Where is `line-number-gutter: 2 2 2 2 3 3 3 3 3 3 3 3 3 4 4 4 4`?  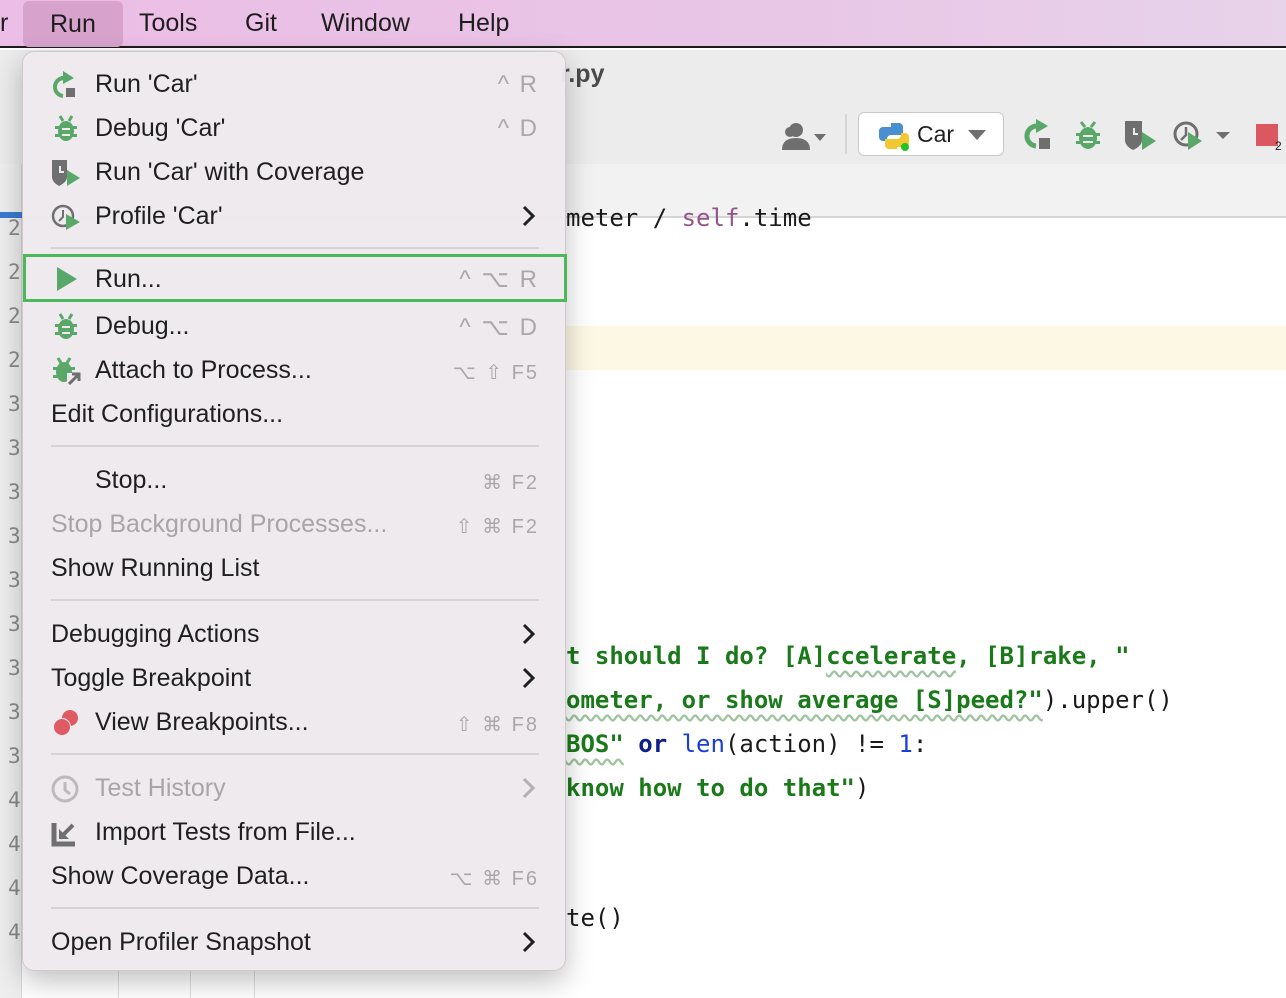 line-number-gutter: 2 2 2 2 3 3 3 3 3 3 3 3 3 4 4 4 4 is located at coordinates (11, 581).